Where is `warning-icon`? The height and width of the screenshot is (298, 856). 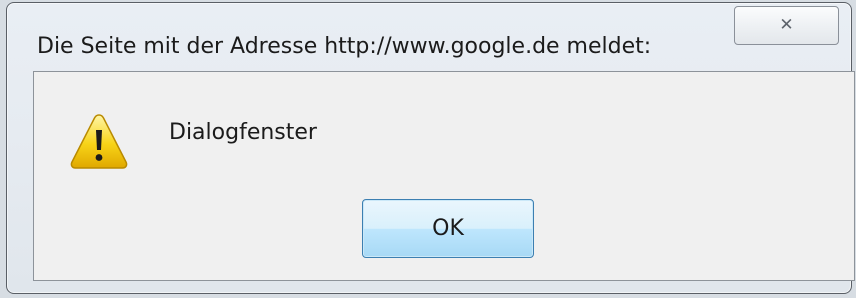 warning-icon is located at coordinates (99, 141).